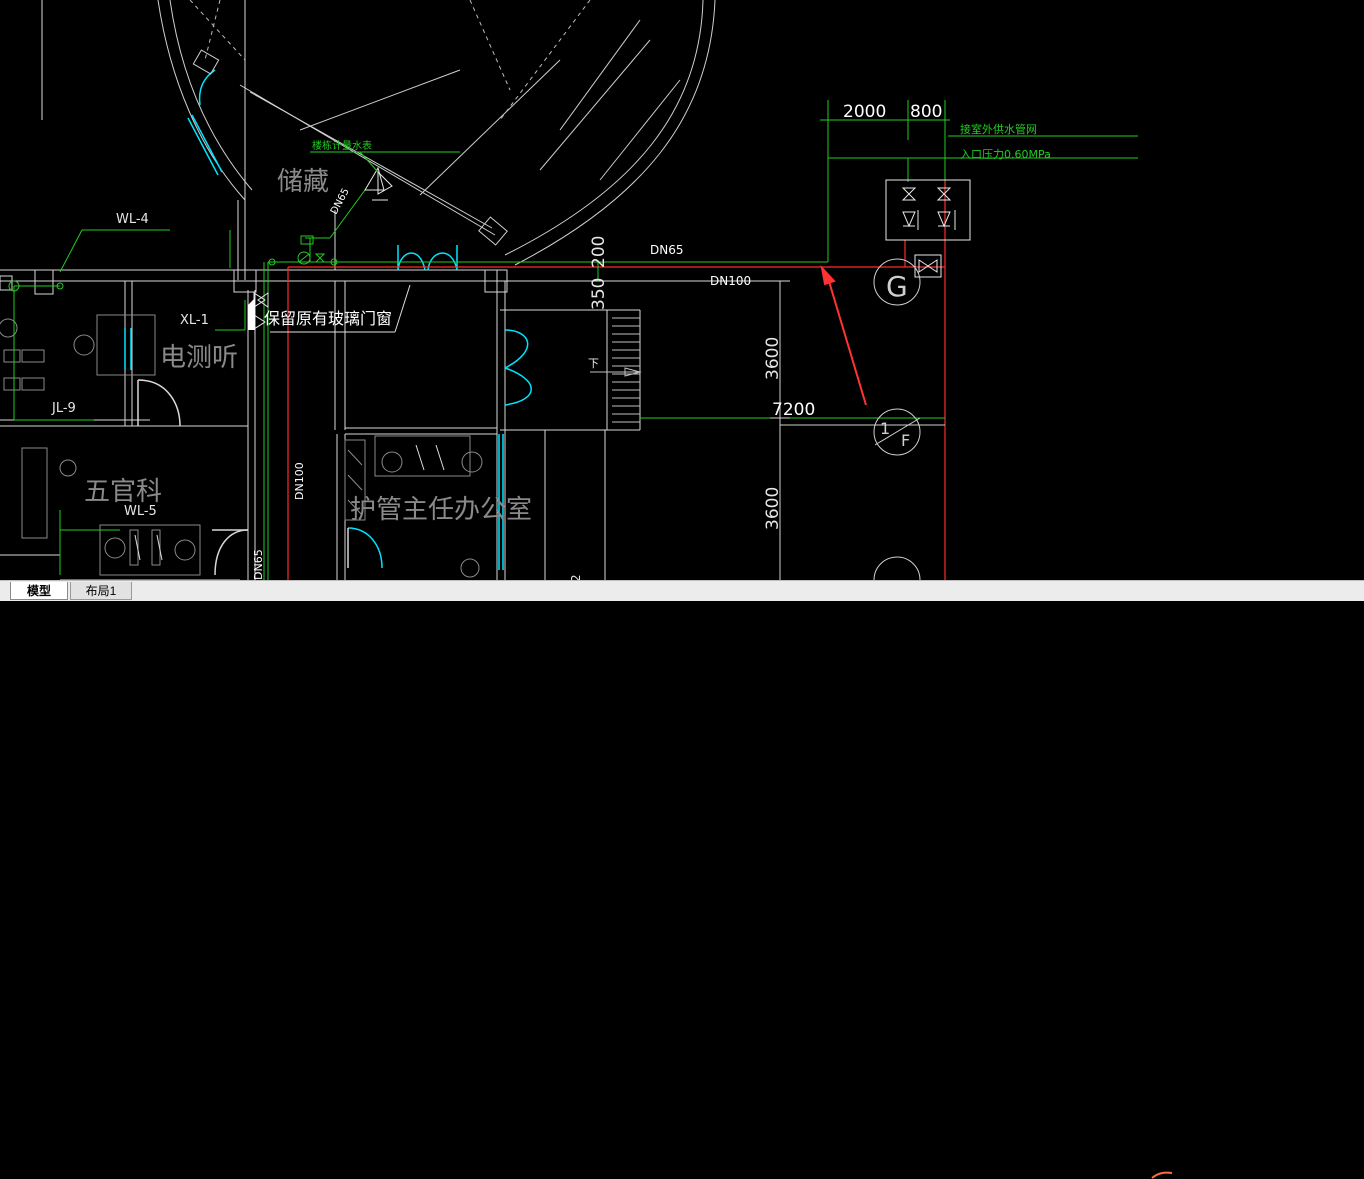 This screenshot has width=1364, height=1179. I want to click on meter-label: 楼栋计量水表, so click(342, 145).